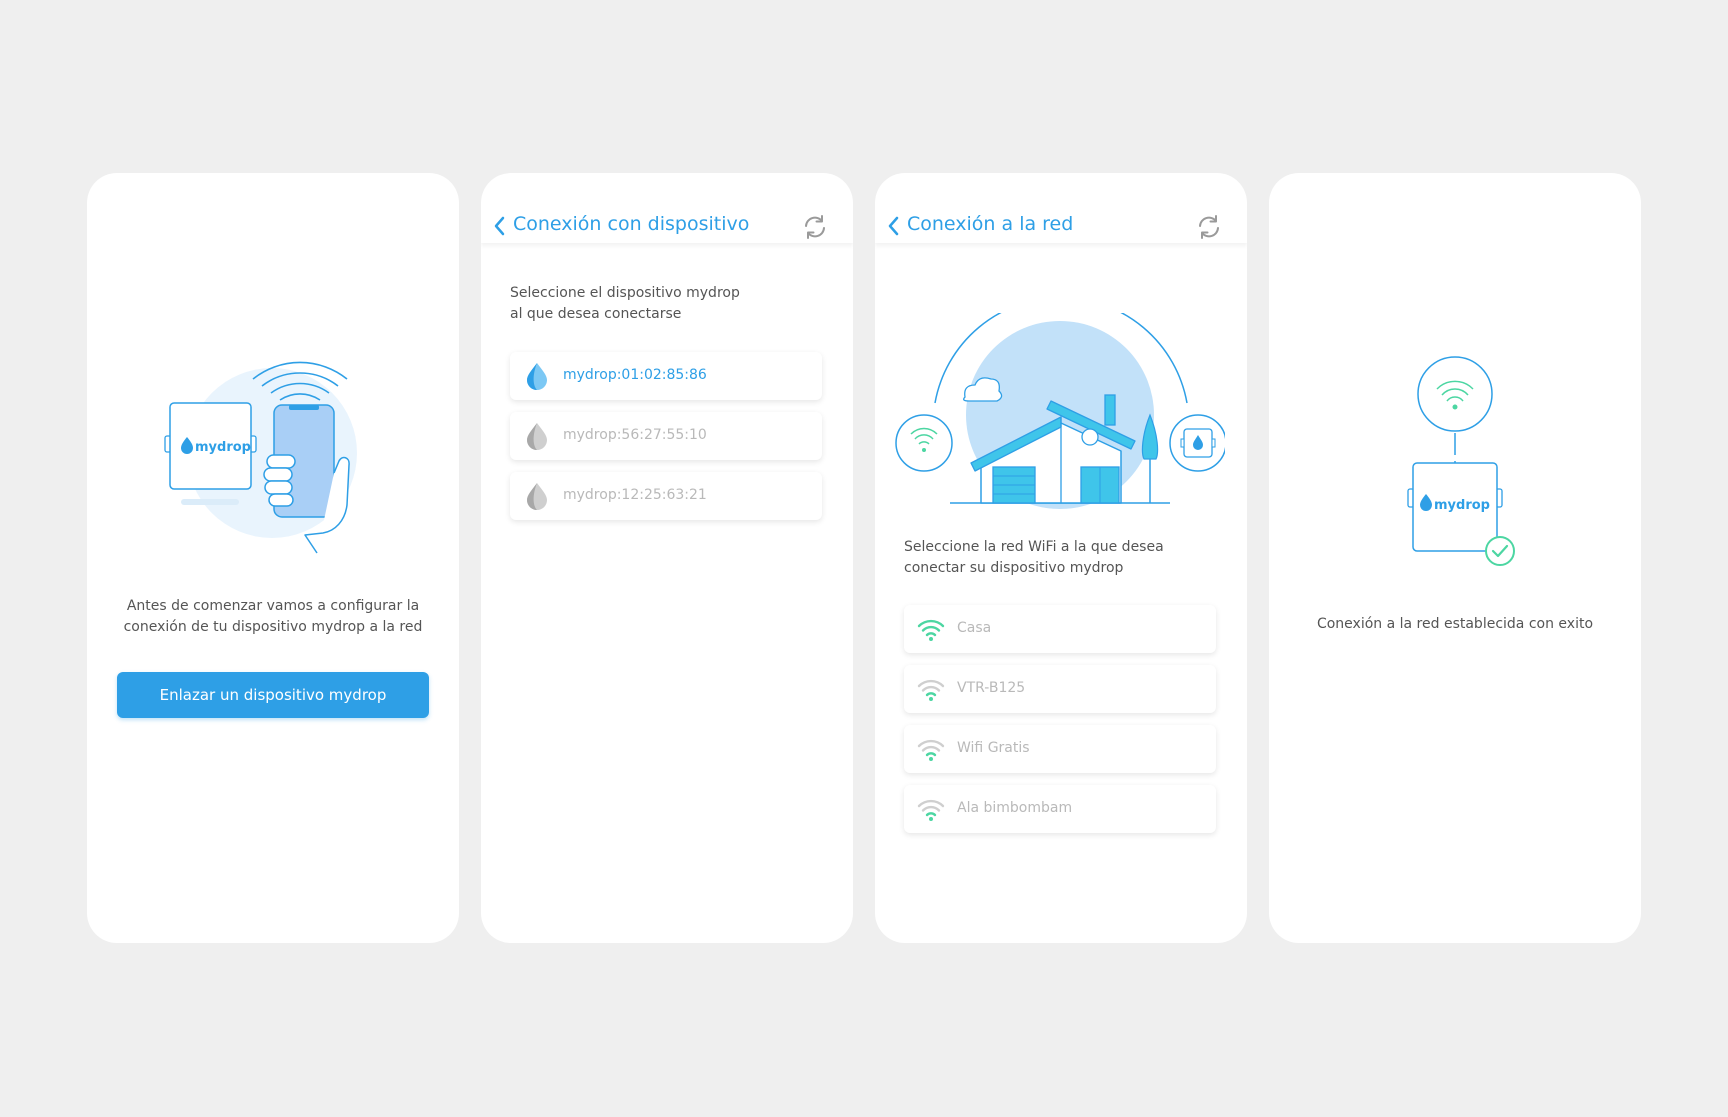  Describe the element at coordinates (635, 375) in the screenshot. I see `device-label: mydrop:01:02:85:86` at that location.